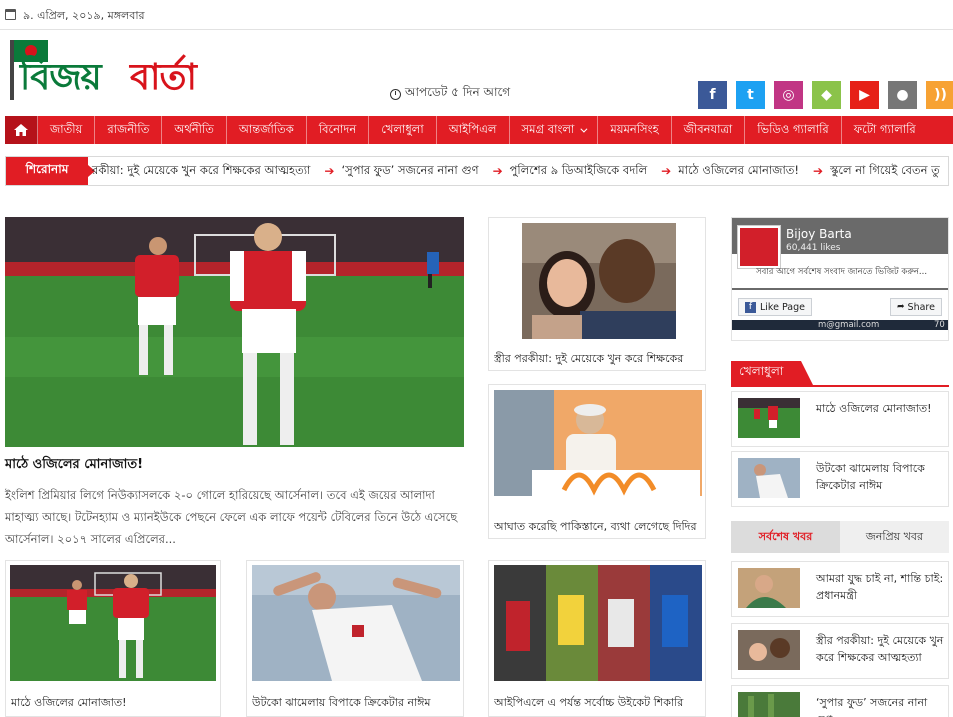  I want to click on social-links: f t ◎ ◆ ▶ ● )), so click(825, 95).